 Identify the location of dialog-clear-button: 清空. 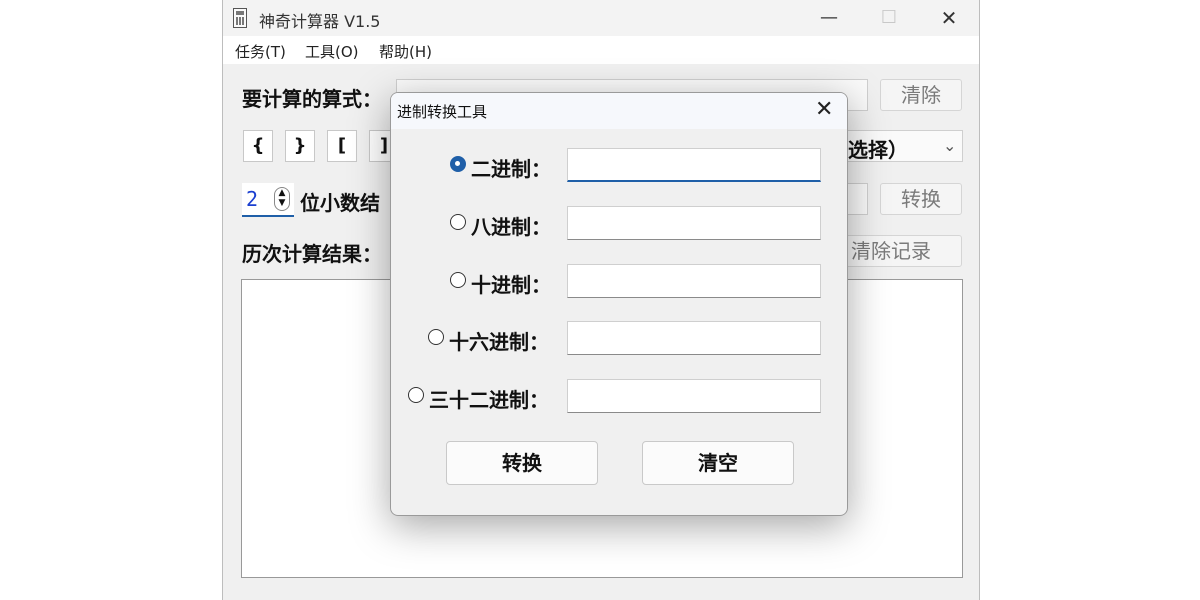
(718, 463).